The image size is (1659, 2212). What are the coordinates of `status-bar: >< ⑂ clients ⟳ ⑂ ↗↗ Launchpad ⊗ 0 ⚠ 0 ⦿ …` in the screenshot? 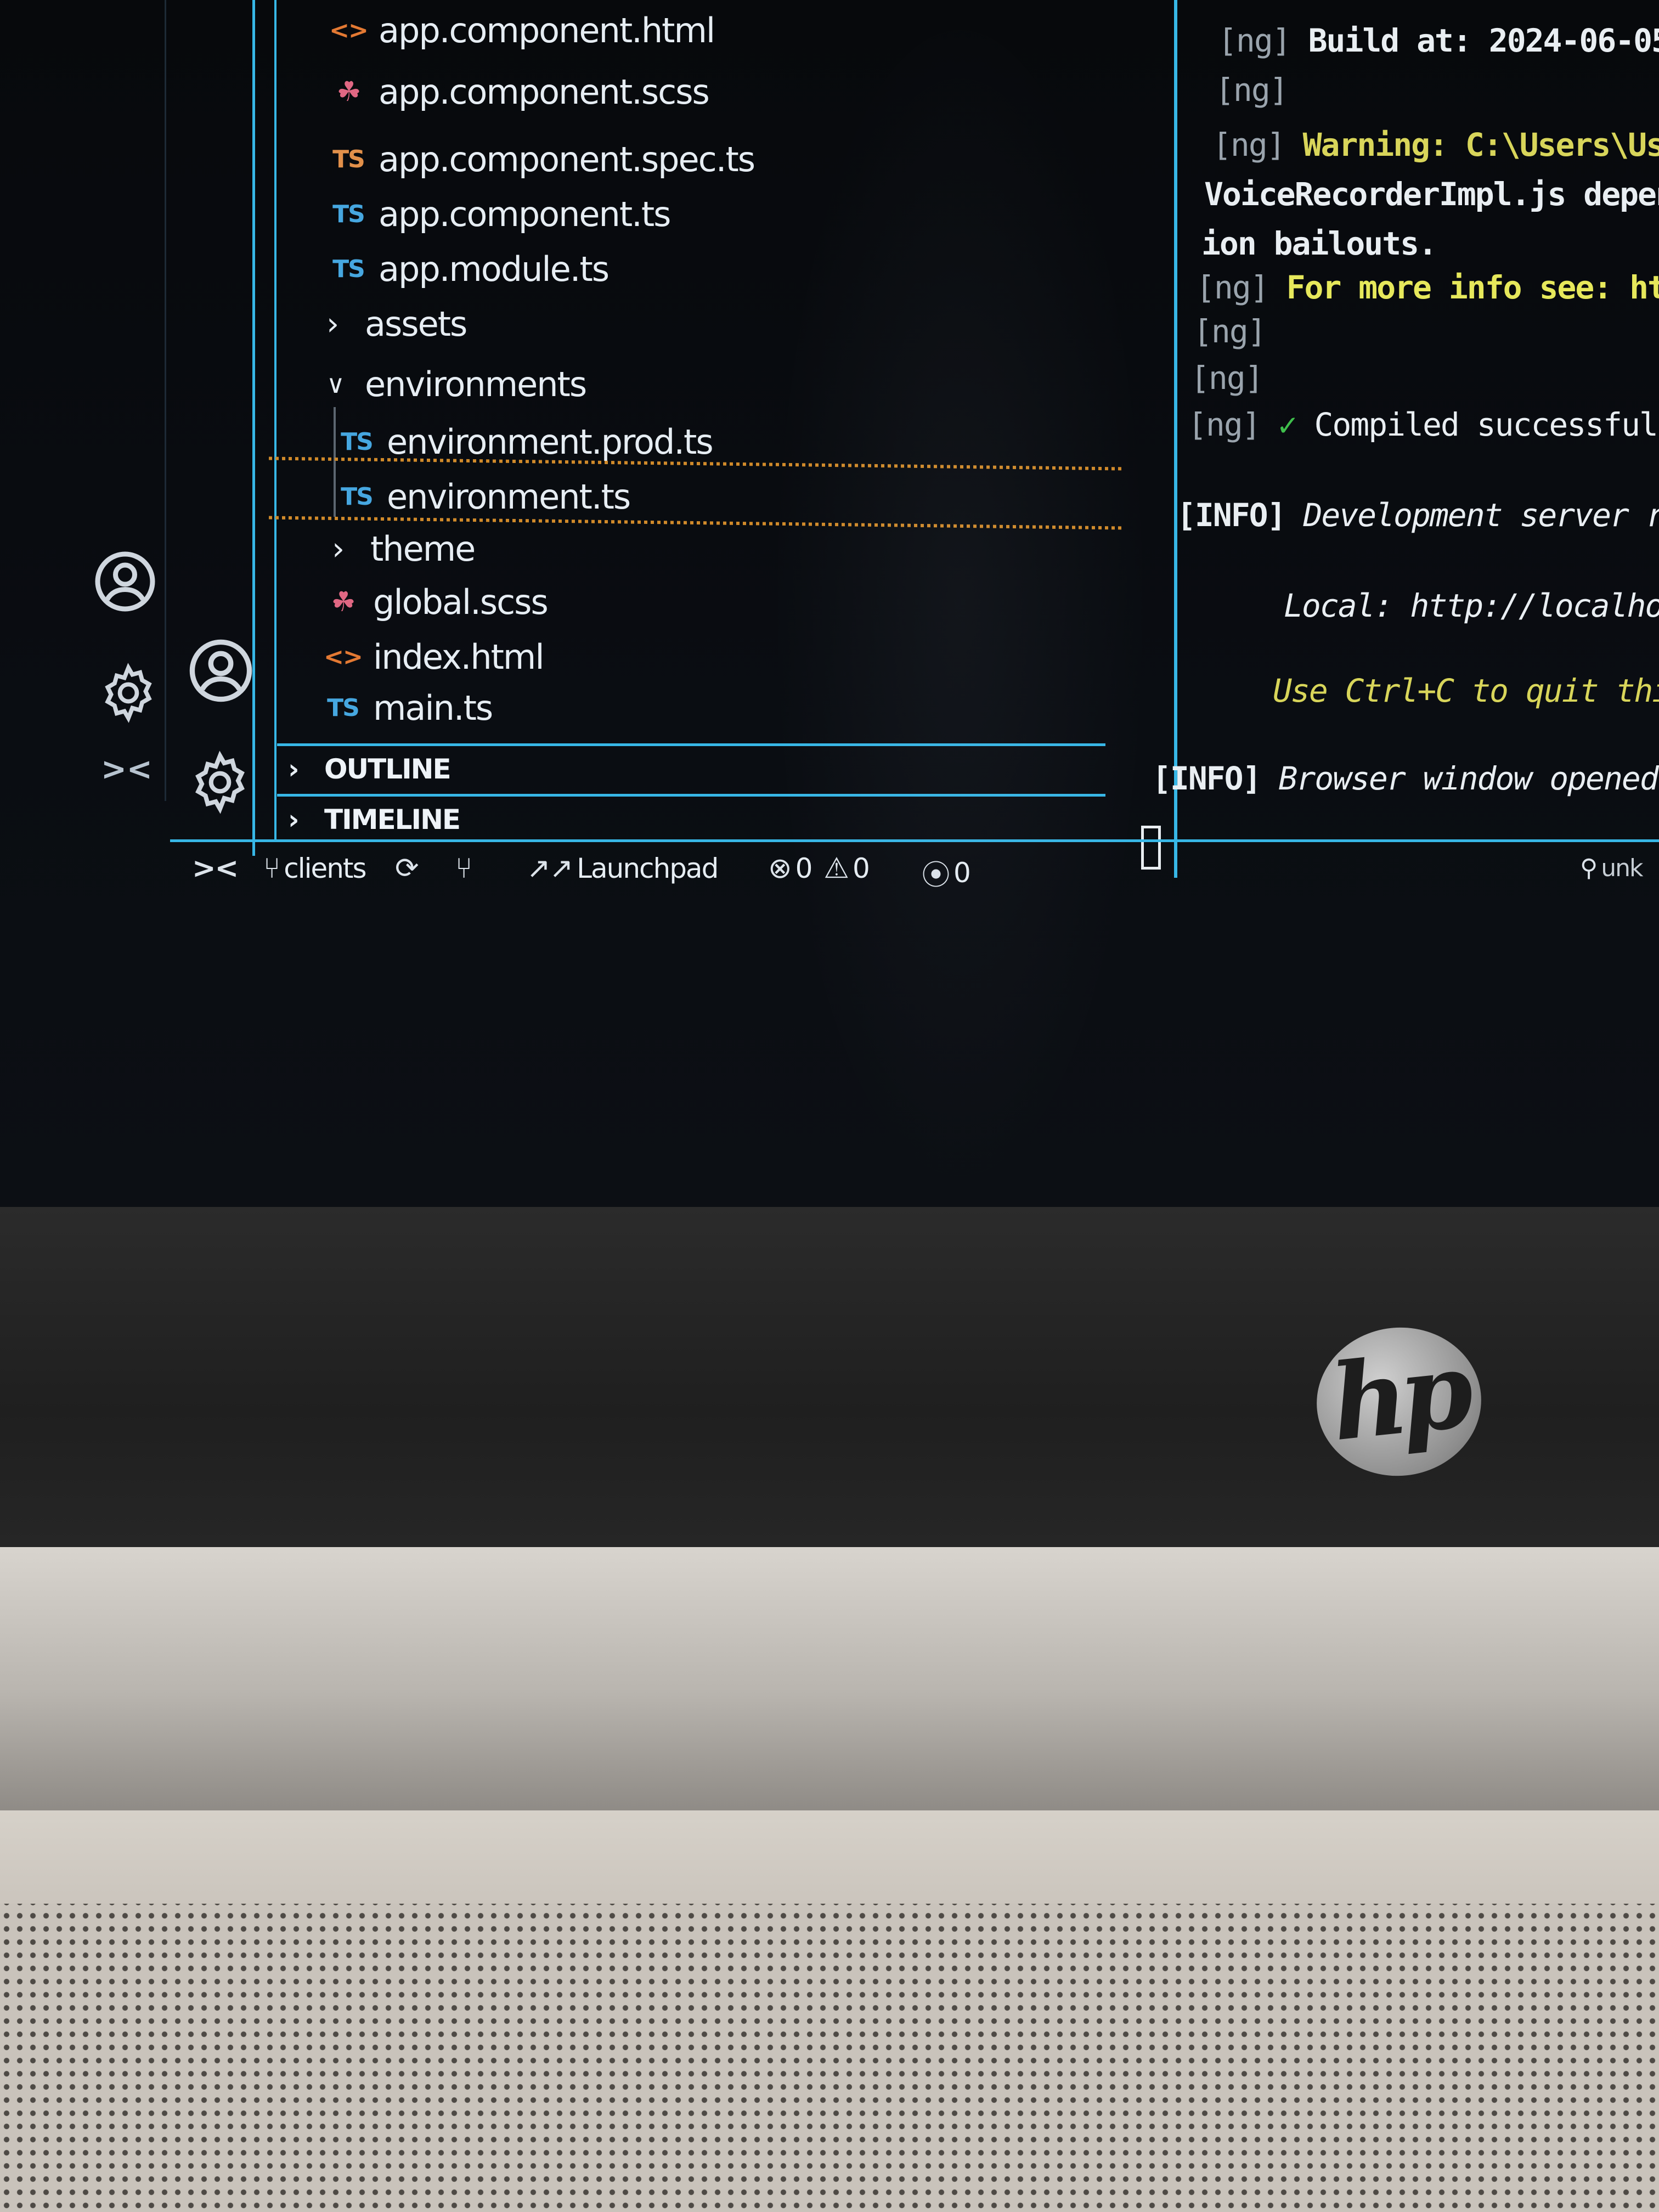 It's located at (914, 866).